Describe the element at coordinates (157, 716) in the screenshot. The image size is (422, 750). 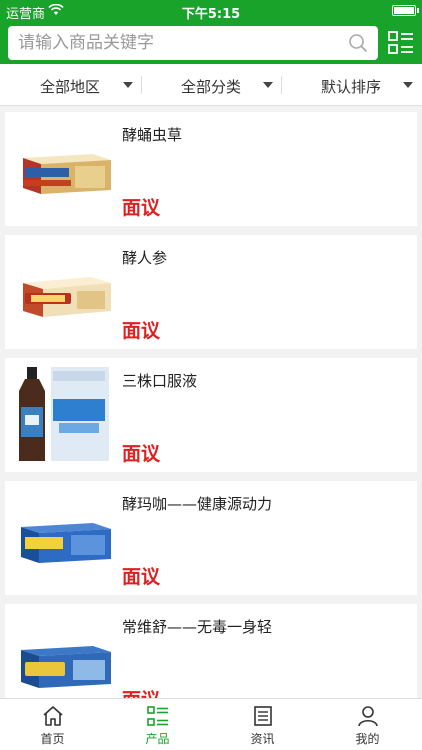
I see `product-grid-icon` at that location.